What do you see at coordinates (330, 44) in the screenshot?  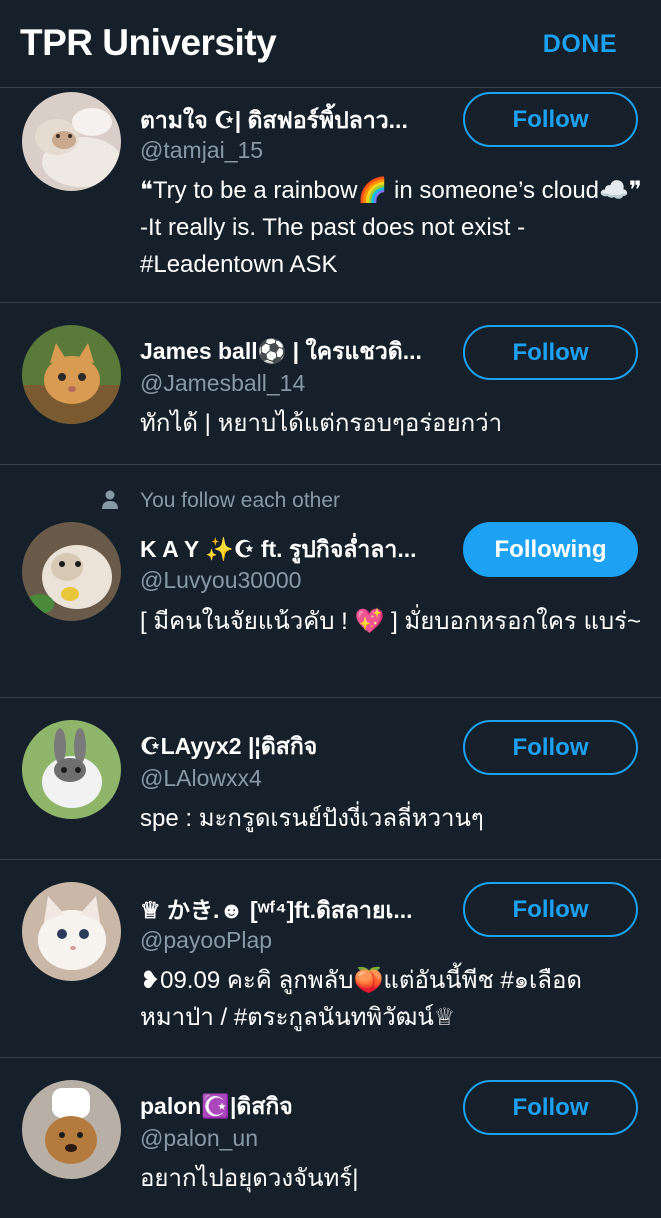 I see `top-bar: TPR University DONE` at bounding box center [330, 44].